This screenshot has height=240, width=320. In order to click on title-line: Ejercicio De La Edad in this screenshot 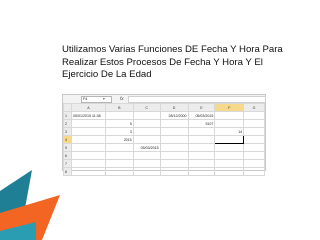, I will do `click(107, 74)`.